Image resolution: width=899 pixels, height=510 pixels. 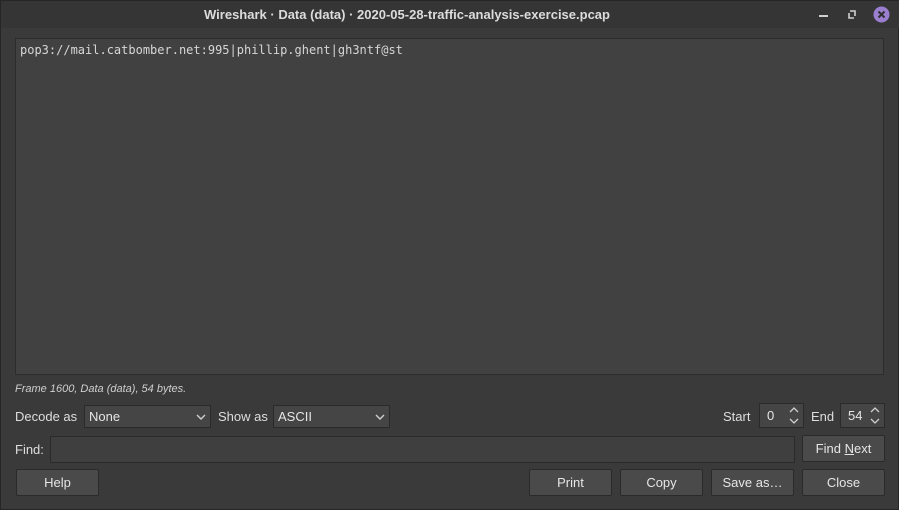 I want to click on end-spinbox: 54, so click(x=862, y=415).